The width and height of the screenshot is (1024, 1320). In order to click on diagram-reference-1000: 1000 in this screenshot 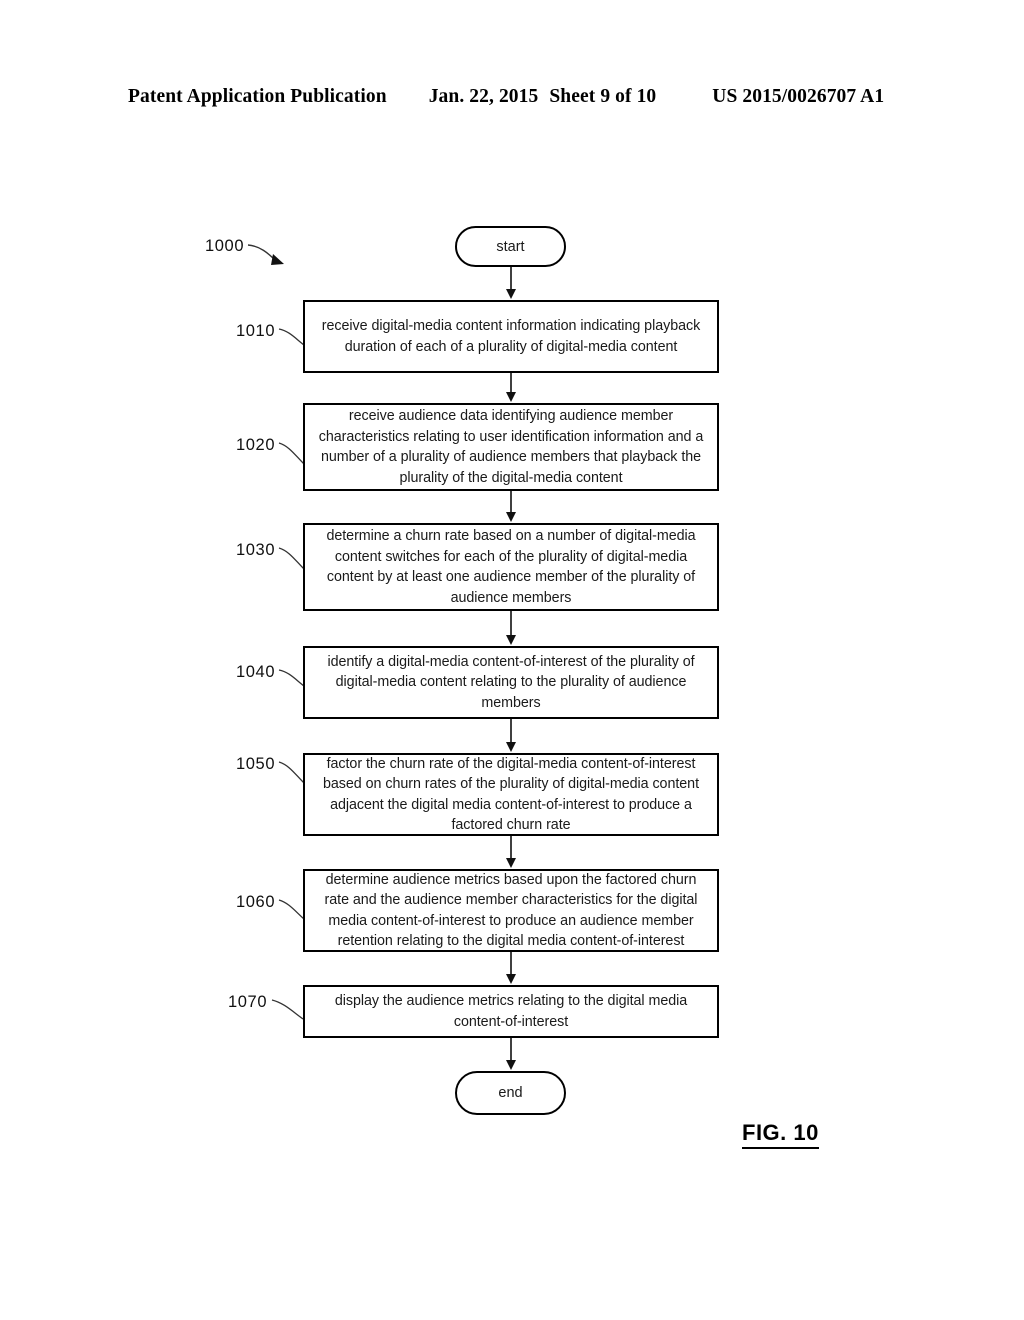, I will do `click(225, 246)`.